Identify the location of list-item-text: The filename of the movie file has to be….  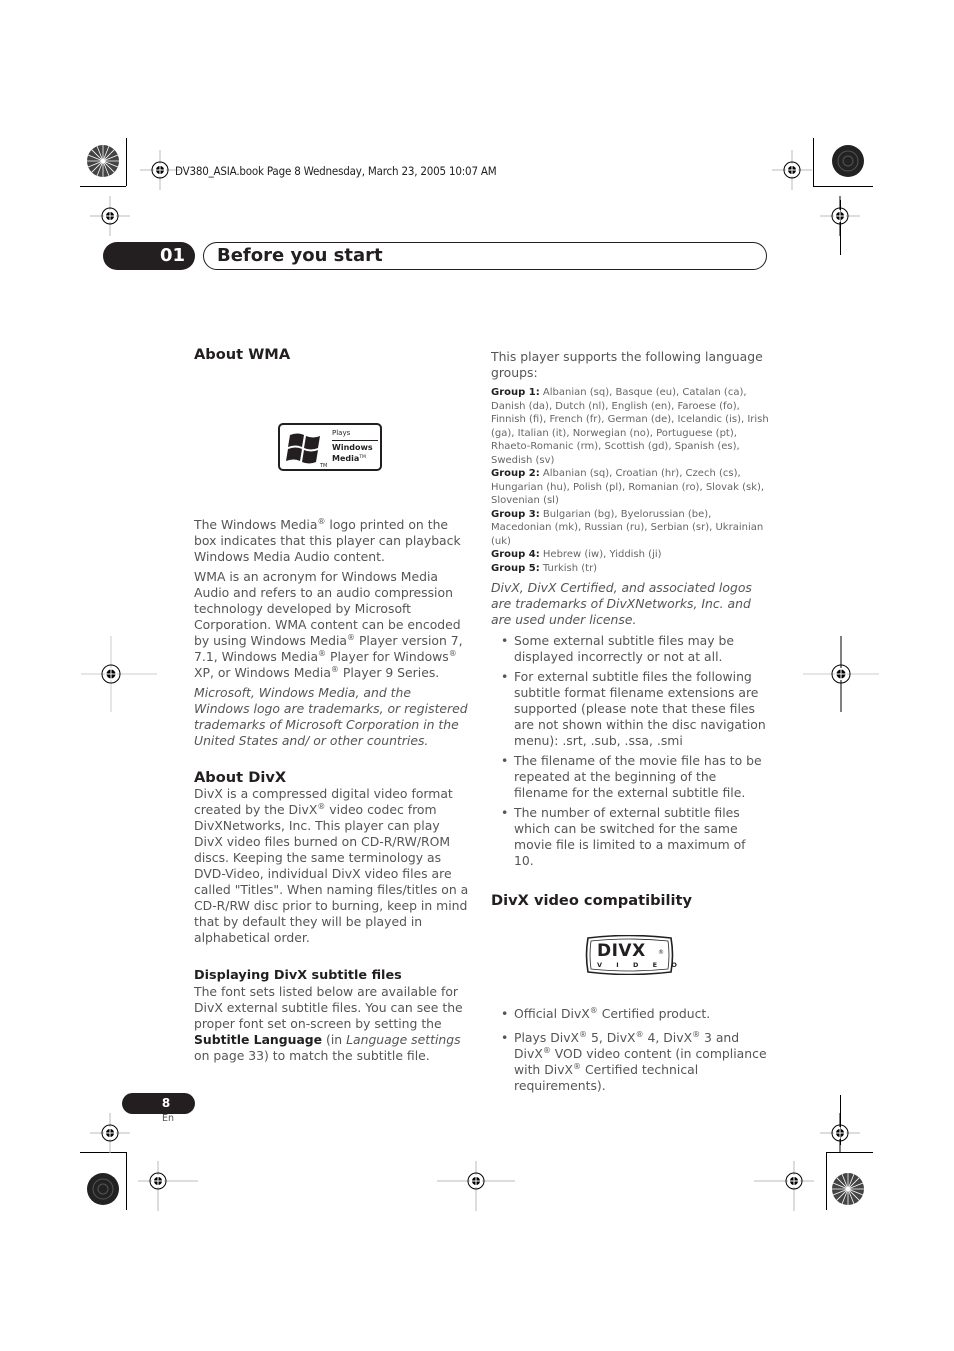
(638, 776).